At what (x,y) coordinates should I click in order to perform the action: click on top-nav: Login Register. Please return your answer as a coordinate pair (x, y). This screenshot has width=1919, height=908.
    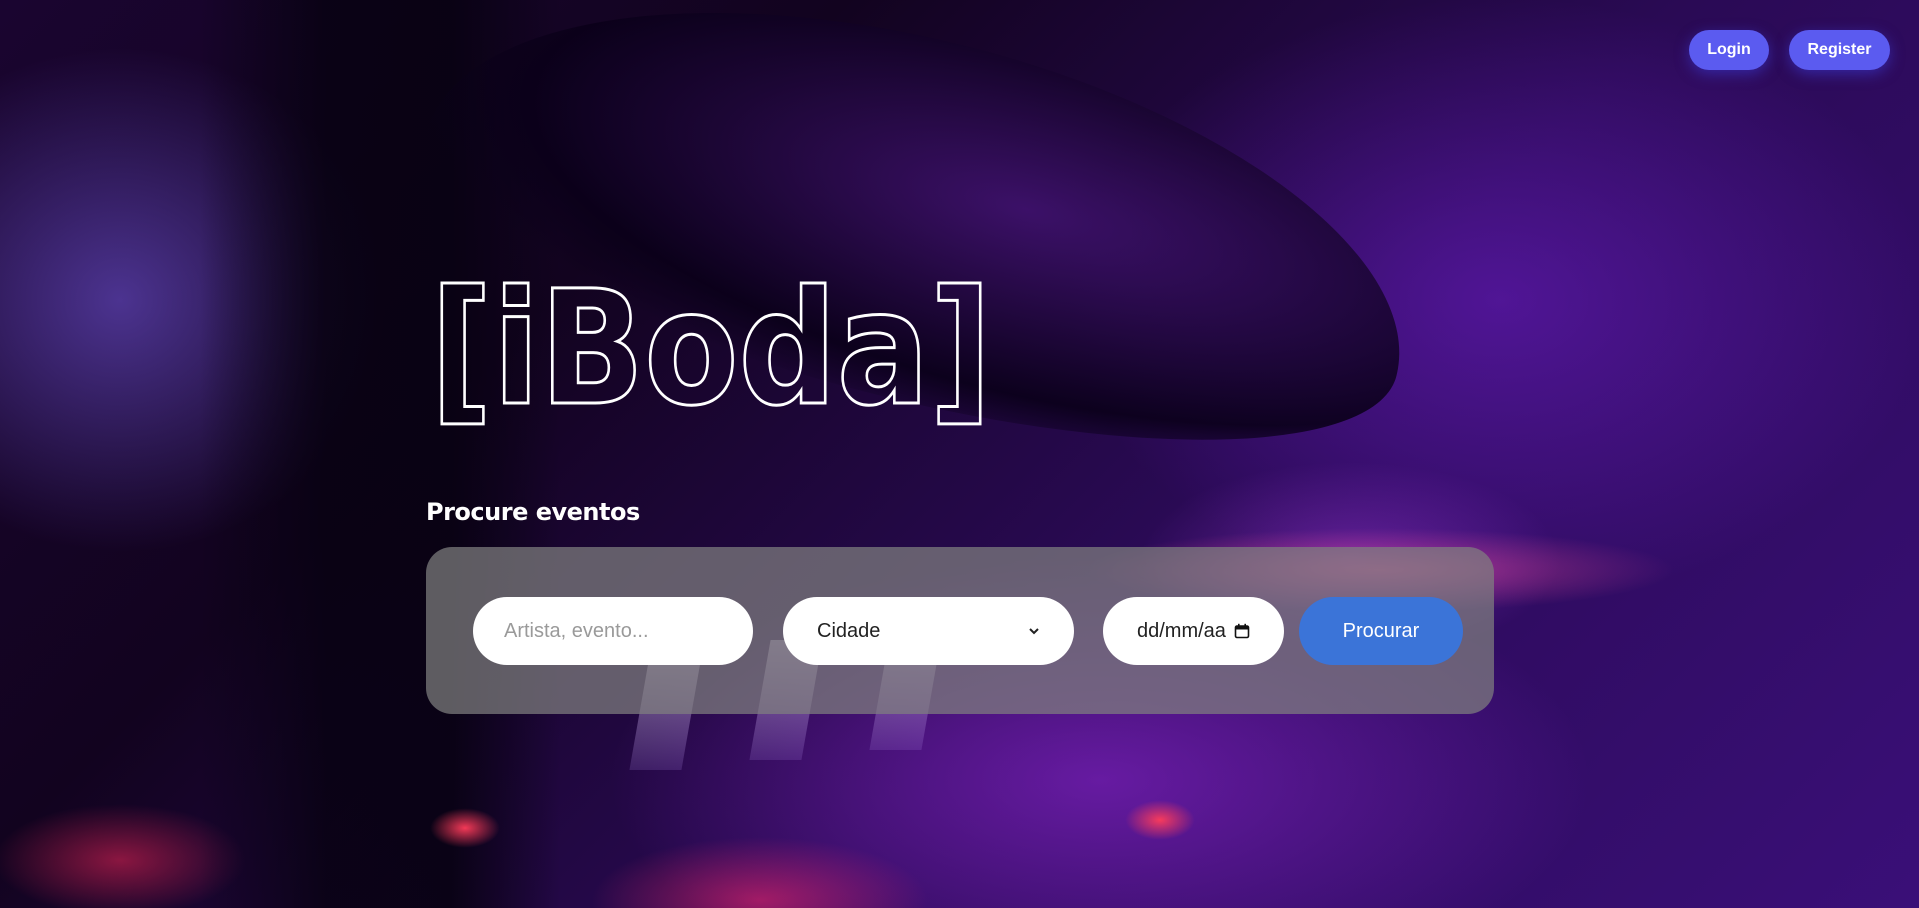
    Looking at the image, I should click on (1789, 50).